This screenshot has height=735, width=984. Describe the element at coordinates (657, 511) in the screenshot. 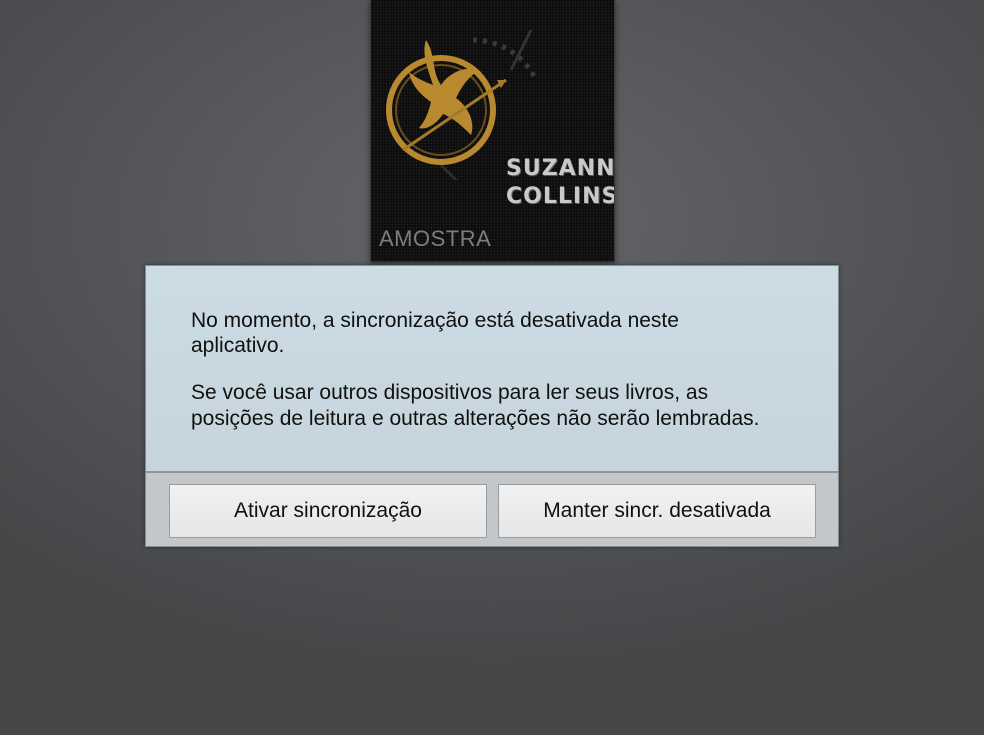

I see `keep-sync-disabled-button: Manter sincr. desativada` at that location.